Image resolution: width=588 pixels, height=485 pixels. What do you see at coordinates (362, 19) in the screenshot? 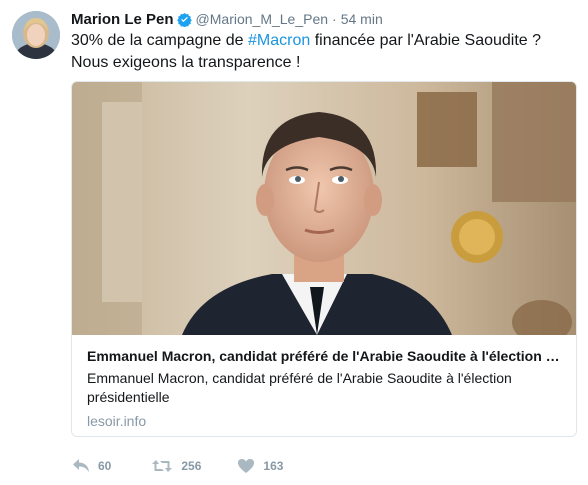
I see `tweet-timestamp: 54 min` at bounding box center [362, 19].